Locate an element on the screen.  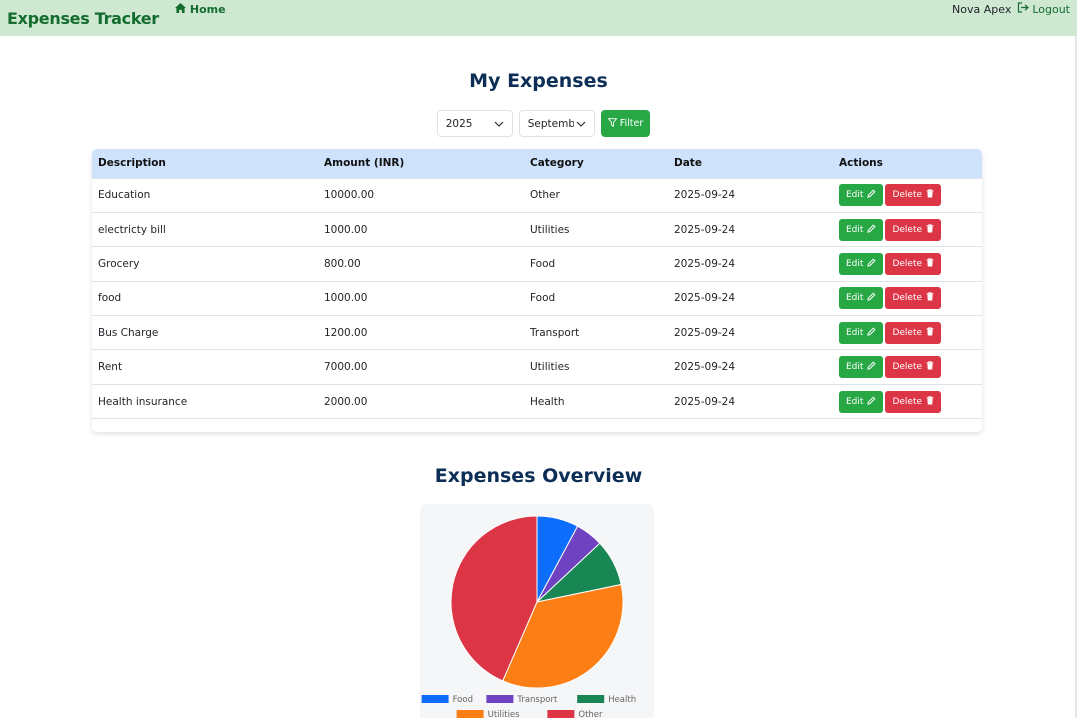
legend-label-food: Food is located at coordinates (463, 700).